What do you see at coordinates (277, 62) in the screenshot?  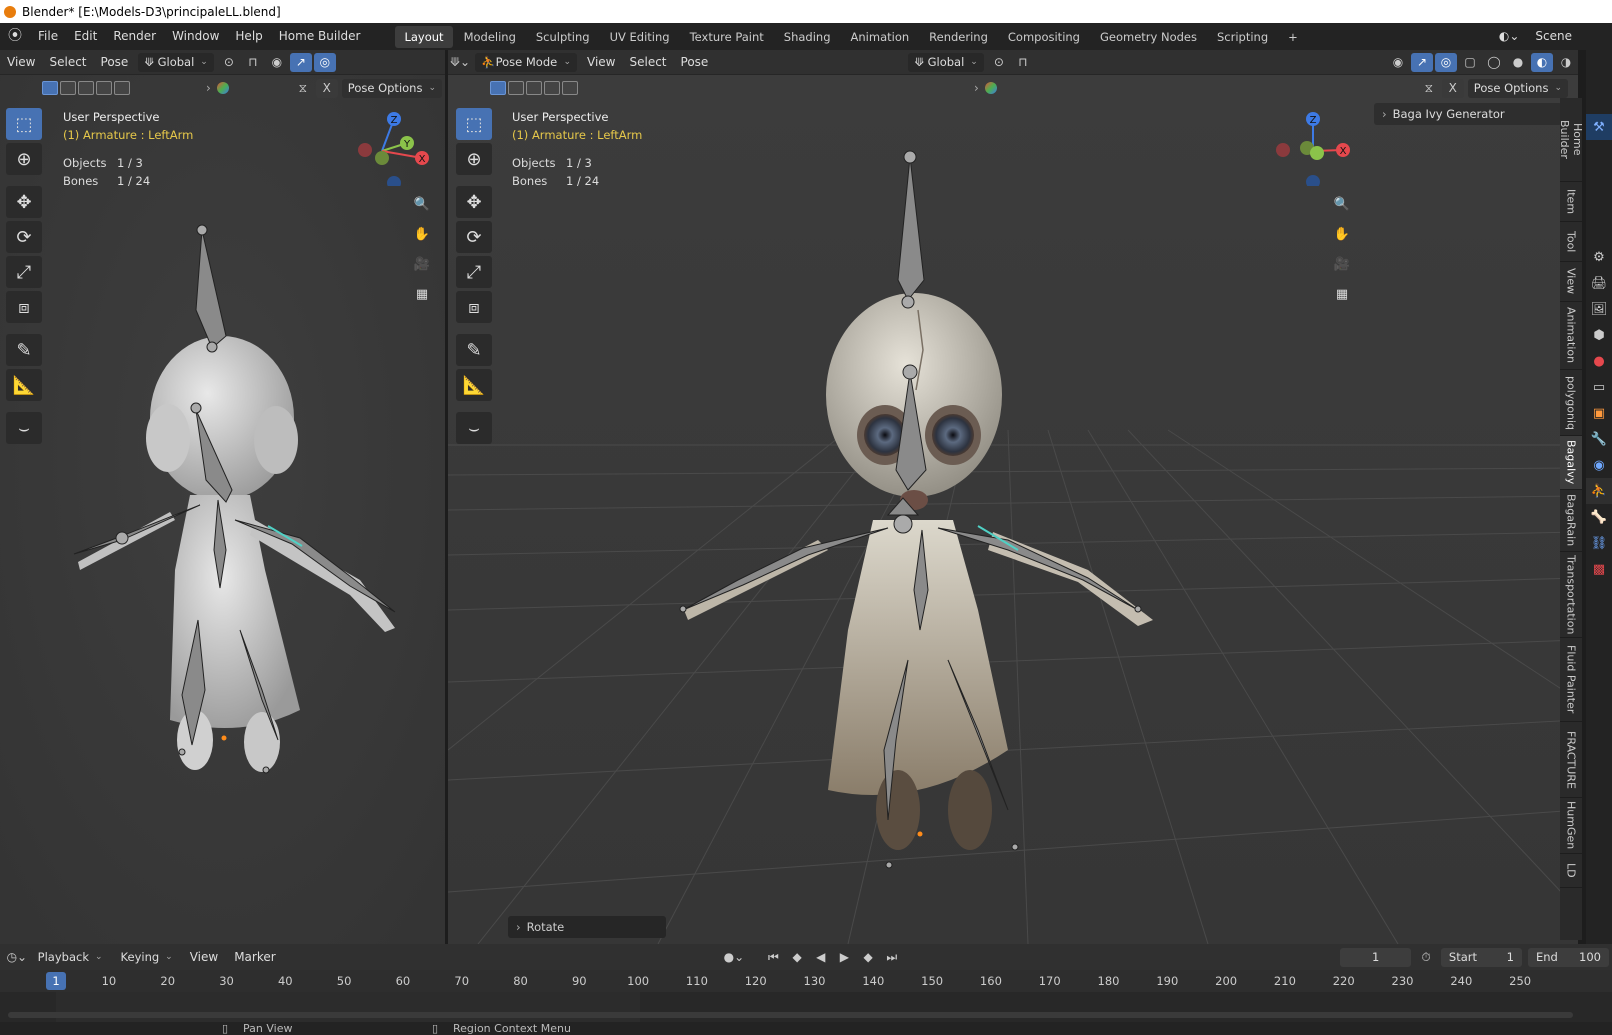 I see `left-overlay-visibility-icon: ◉` at bounding box center [277, 62].